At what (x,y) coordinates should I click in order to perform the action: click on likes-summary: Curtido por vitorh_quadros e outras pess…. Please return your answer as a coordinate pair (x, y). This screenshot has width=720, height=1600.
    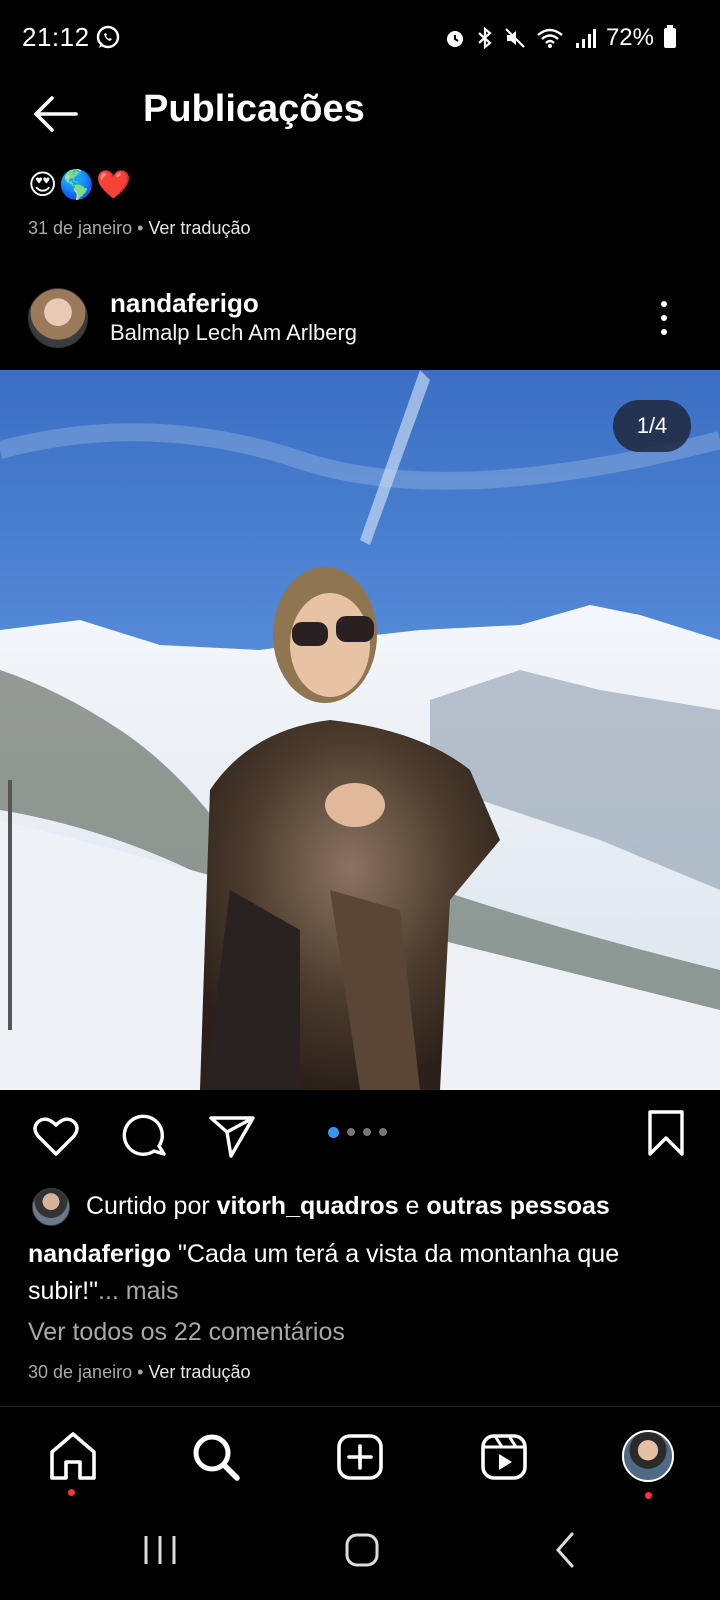
    Looking at the image, I should click on (348, 1206).